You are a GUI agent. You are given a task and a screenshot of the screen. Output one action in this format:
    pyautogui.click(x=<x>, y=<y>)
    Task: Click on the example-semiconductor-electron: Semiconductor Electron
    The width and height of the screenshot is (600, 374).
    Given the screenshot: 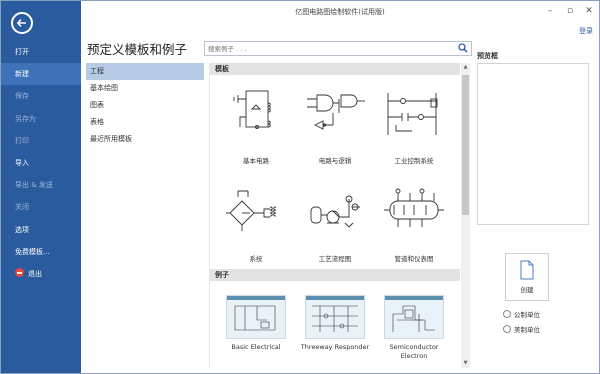 What is the action you would take?
    pyautogui.click(x=414, y=328)
    